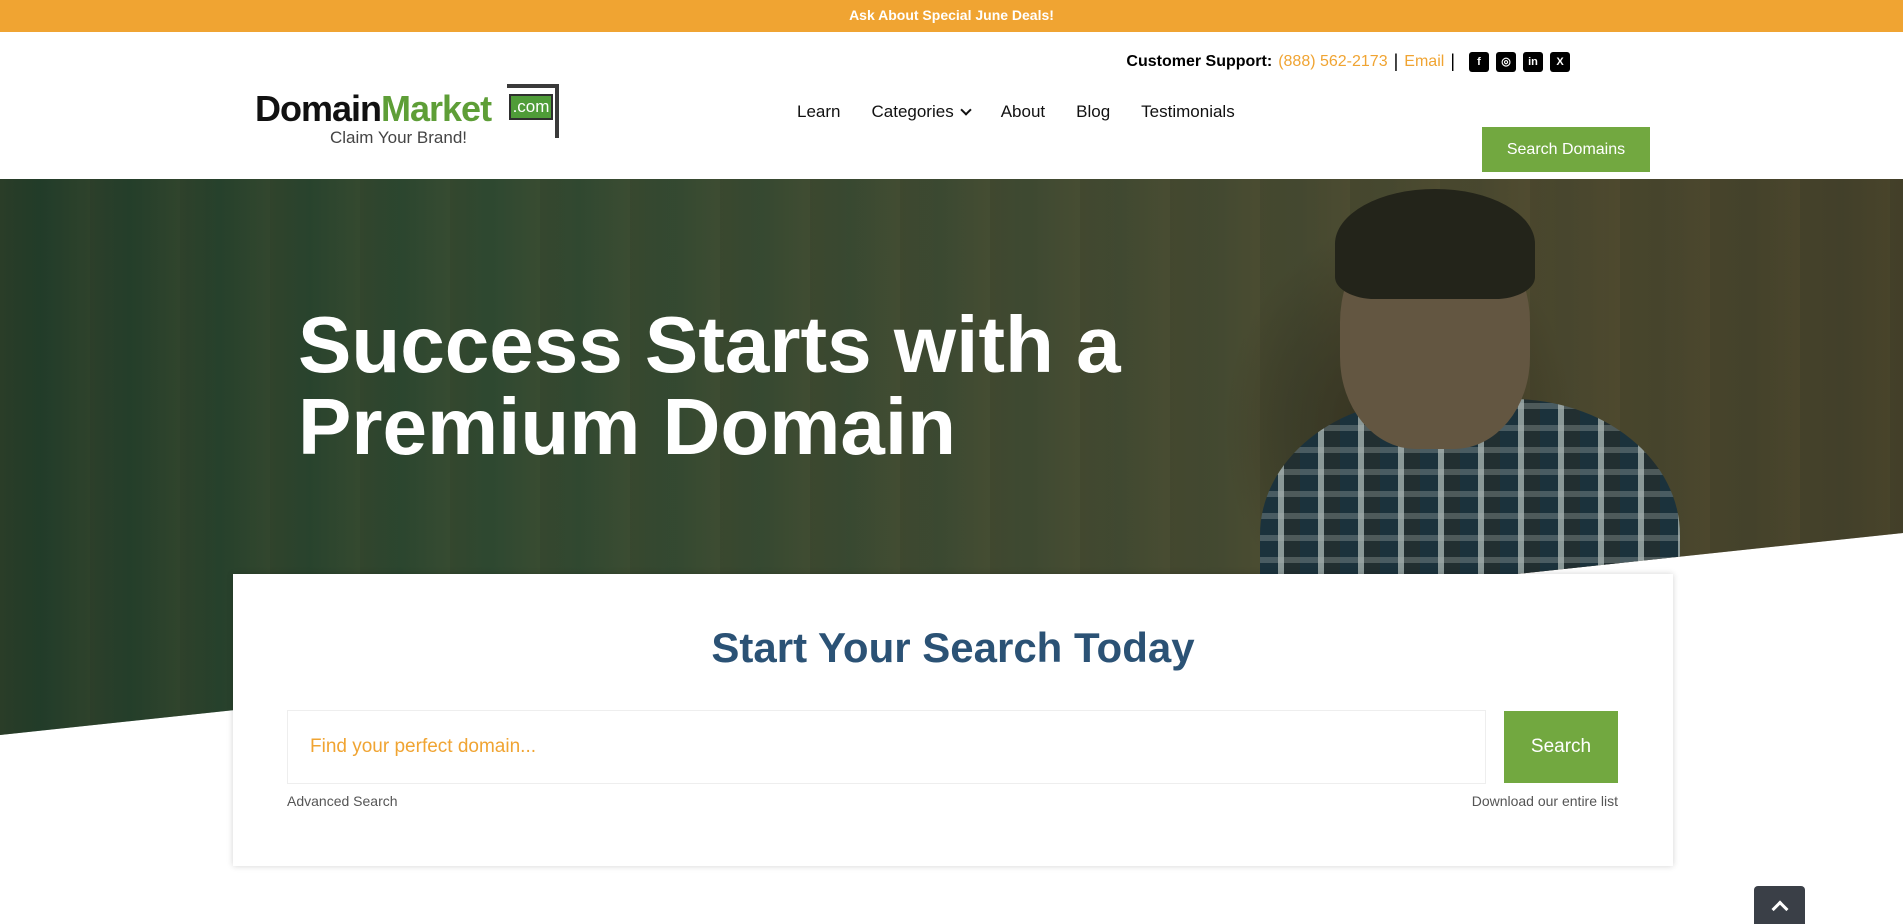 This screenshot has width=1903, height=924. I want to click on download-list-link: Download our entire list, so click(1545, 801).